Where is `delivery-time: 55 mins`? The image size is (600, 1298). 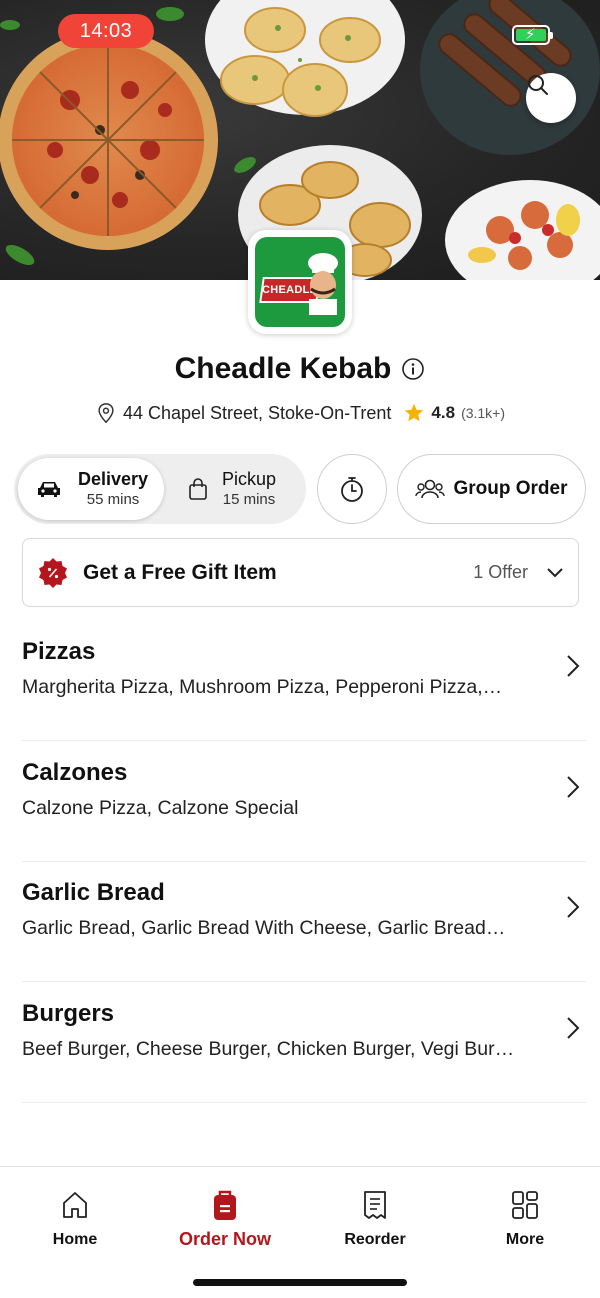
delivery-time: 55 mins is located at coordinates (113, 499).